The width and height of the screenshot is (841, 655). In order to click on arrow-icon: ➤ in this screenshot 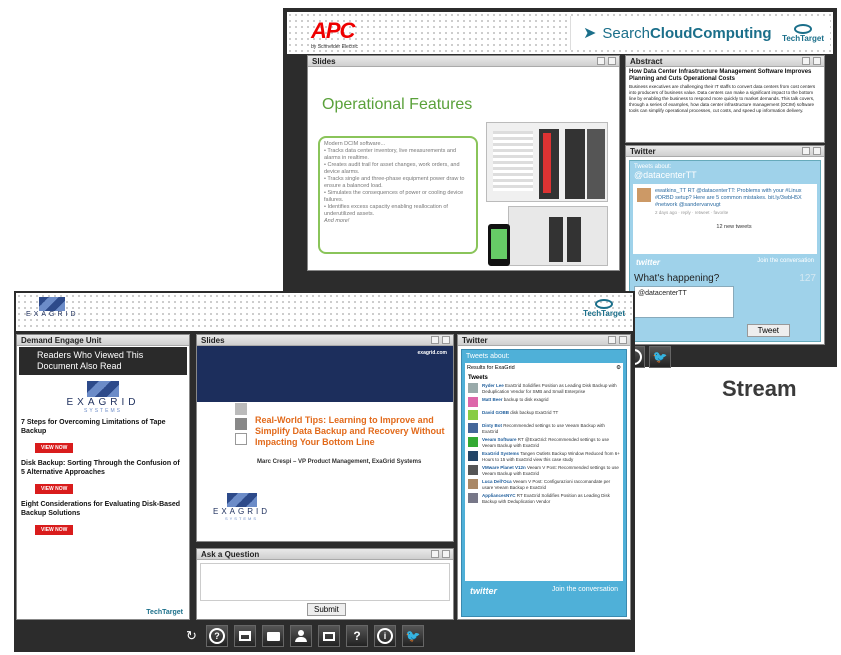, I will do `click(590, 33)`.